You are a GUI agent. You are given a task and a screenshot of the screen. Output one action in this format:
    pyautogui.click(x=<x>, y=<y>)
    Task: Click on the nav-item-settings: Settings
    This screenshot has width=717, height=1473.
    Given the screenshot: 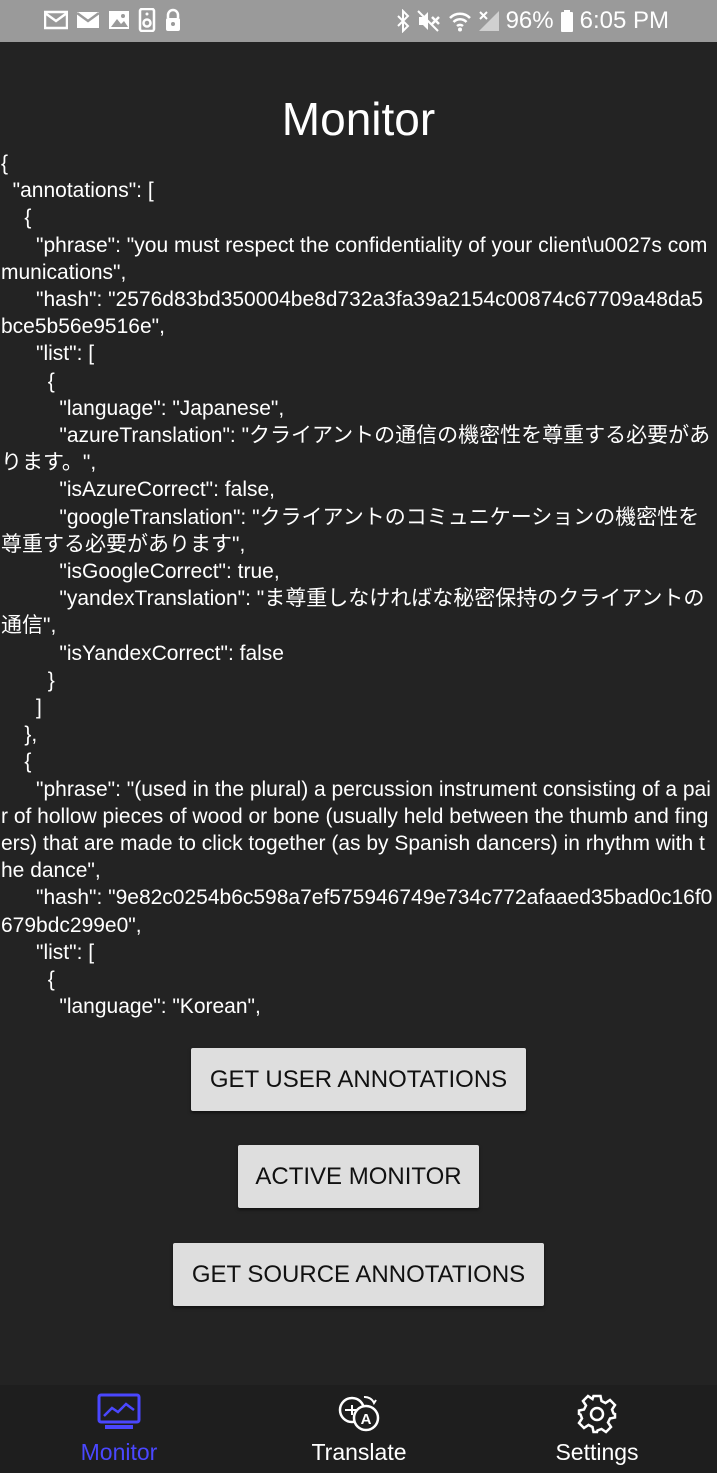 What is the action you would take?
    pyautogui.click(x=597, y=1429)
    